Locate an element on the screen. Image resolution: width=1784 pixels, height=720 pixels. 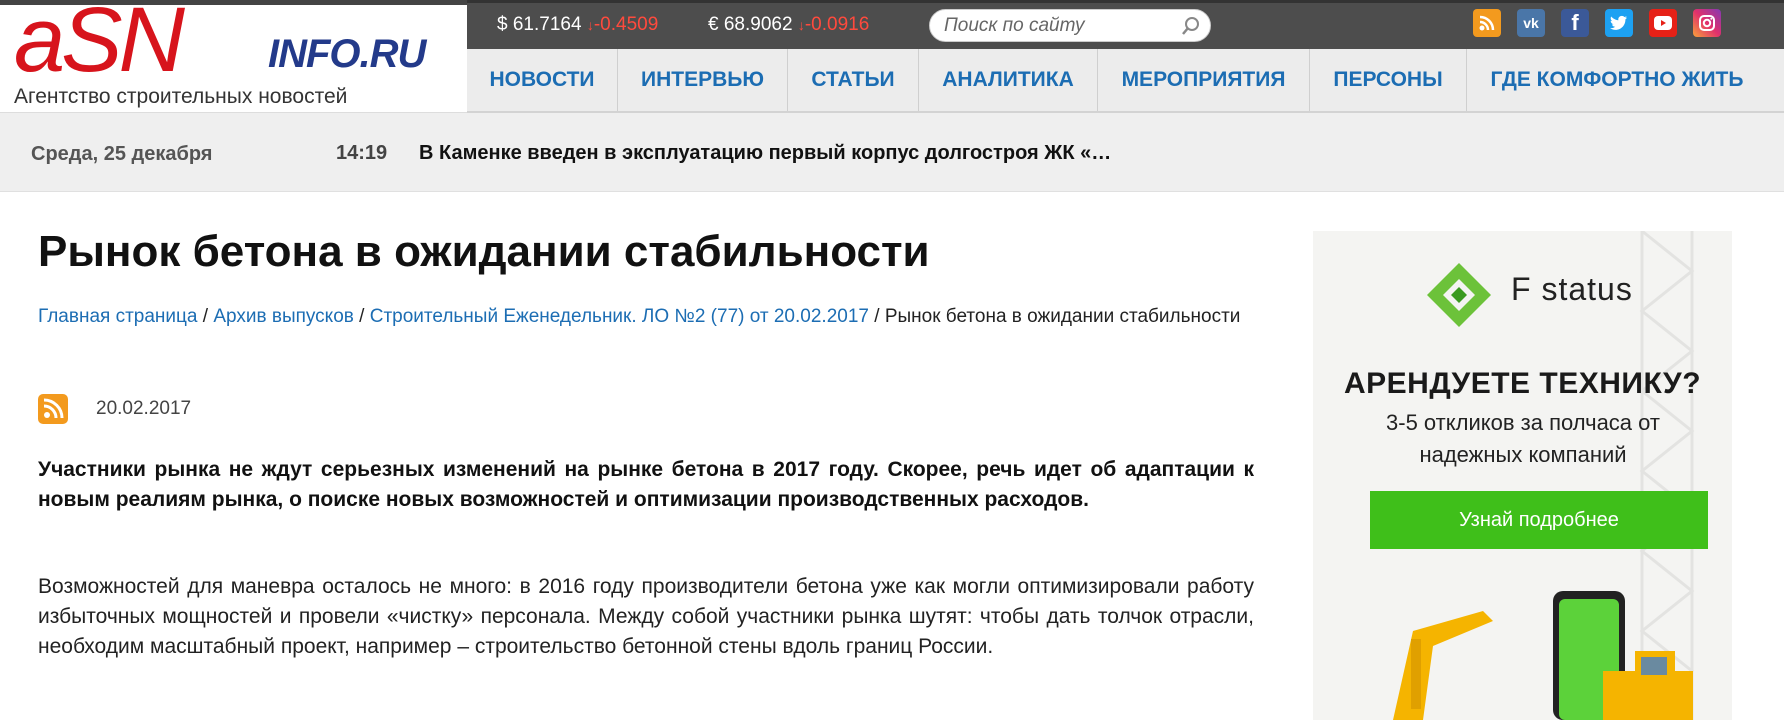
nav-item-news: НОВОСТИ is located at coordinates (542, 80).